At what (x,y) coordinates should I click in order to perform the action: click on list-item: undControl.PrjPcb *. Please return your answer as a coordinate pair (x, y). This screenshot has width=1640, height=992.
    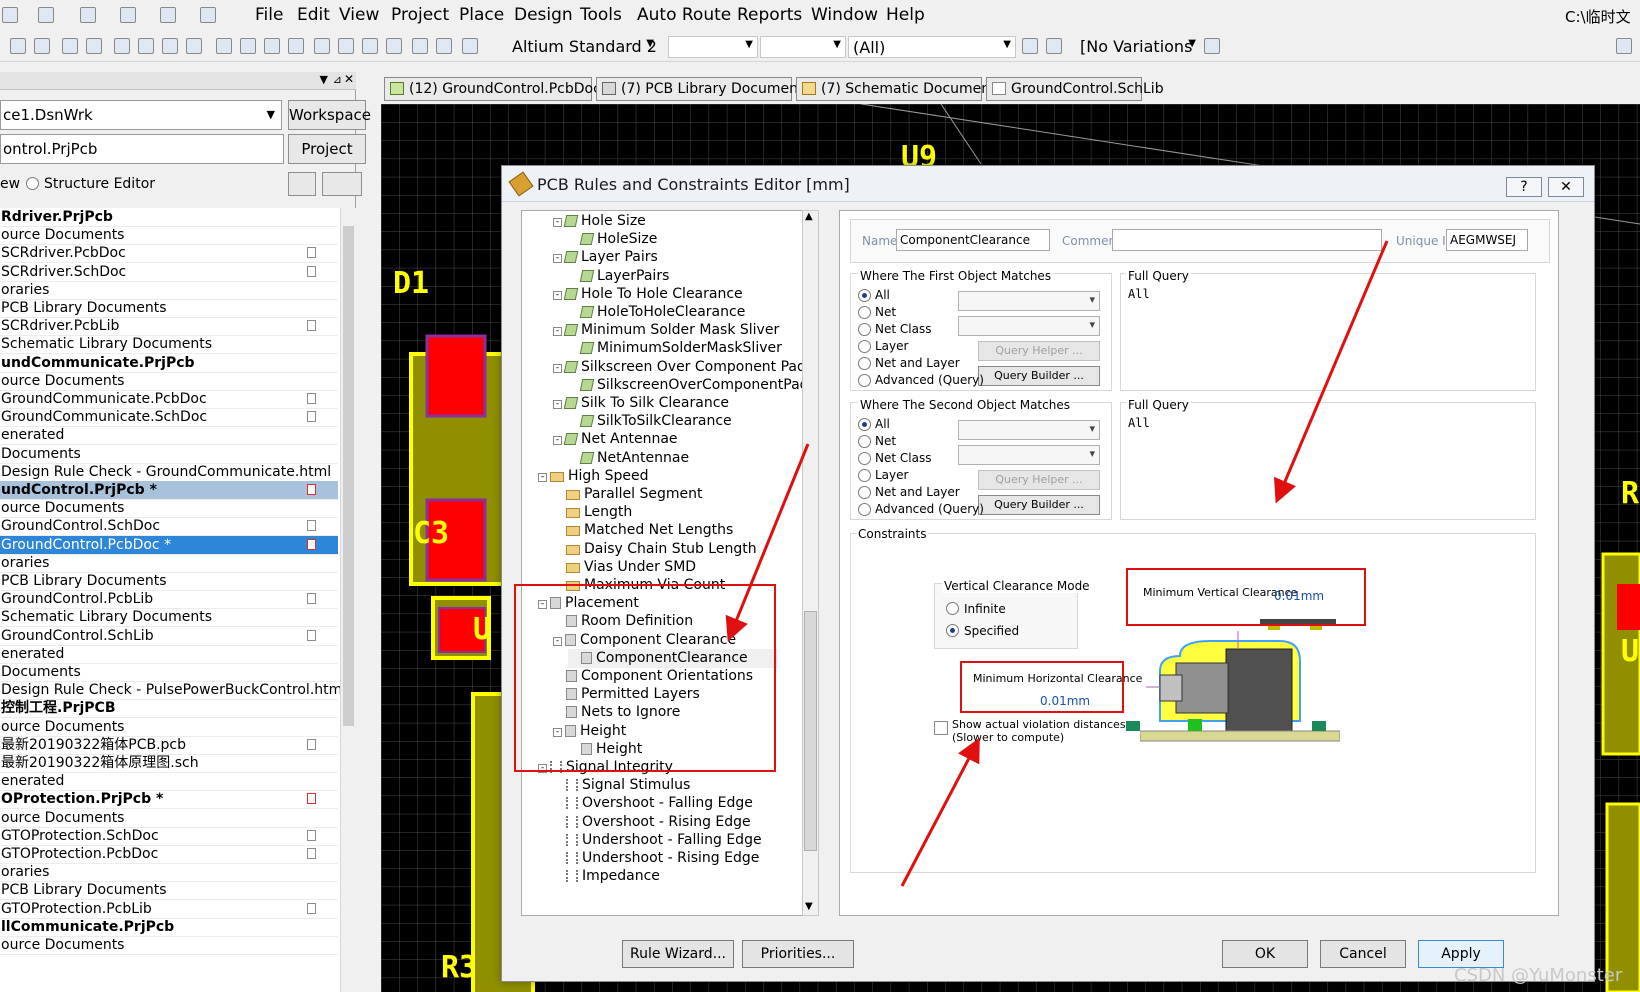
    Looking at the image, I should click on (169, 490).